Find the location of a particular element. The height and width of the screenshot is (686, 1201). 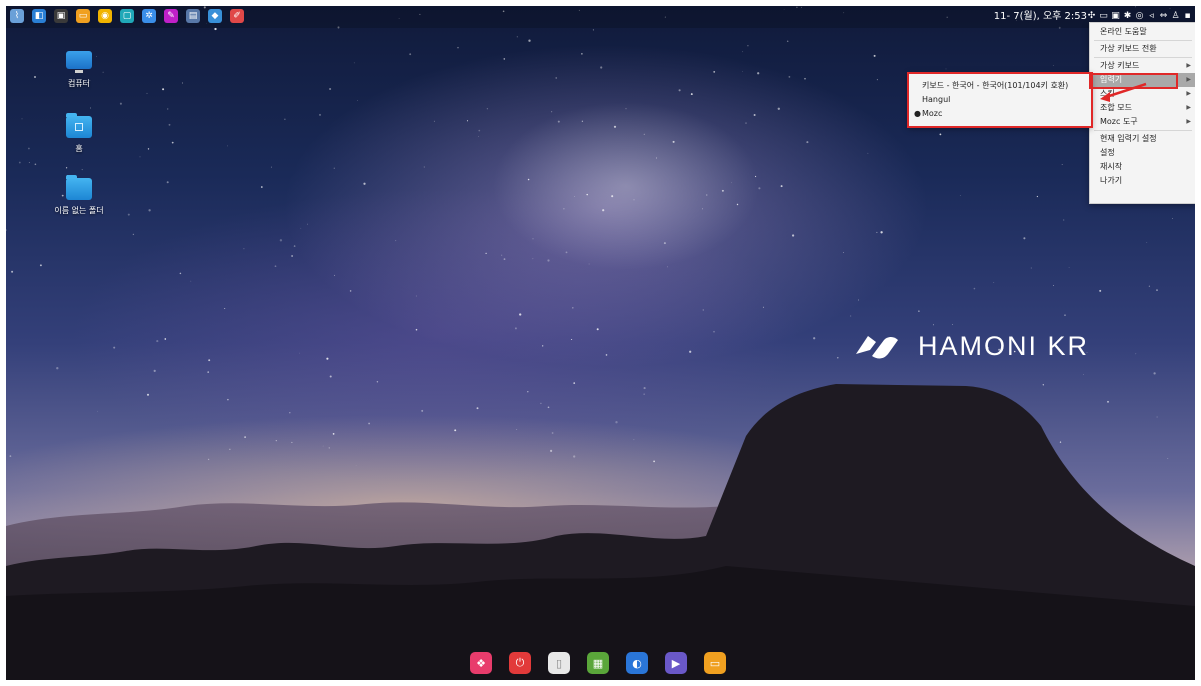

power-icon: ⏻ is located at coordinates (520, 663).